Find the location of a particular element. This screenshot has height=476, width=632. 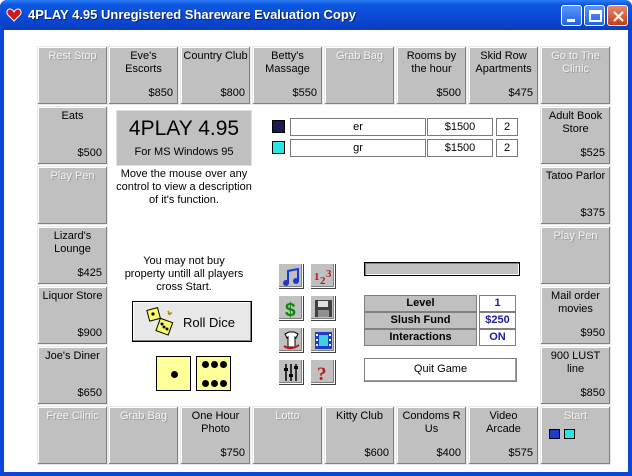

property-rooms-by-the-hour: Rooms by the hour $500 is located at coordinates (431, 75).